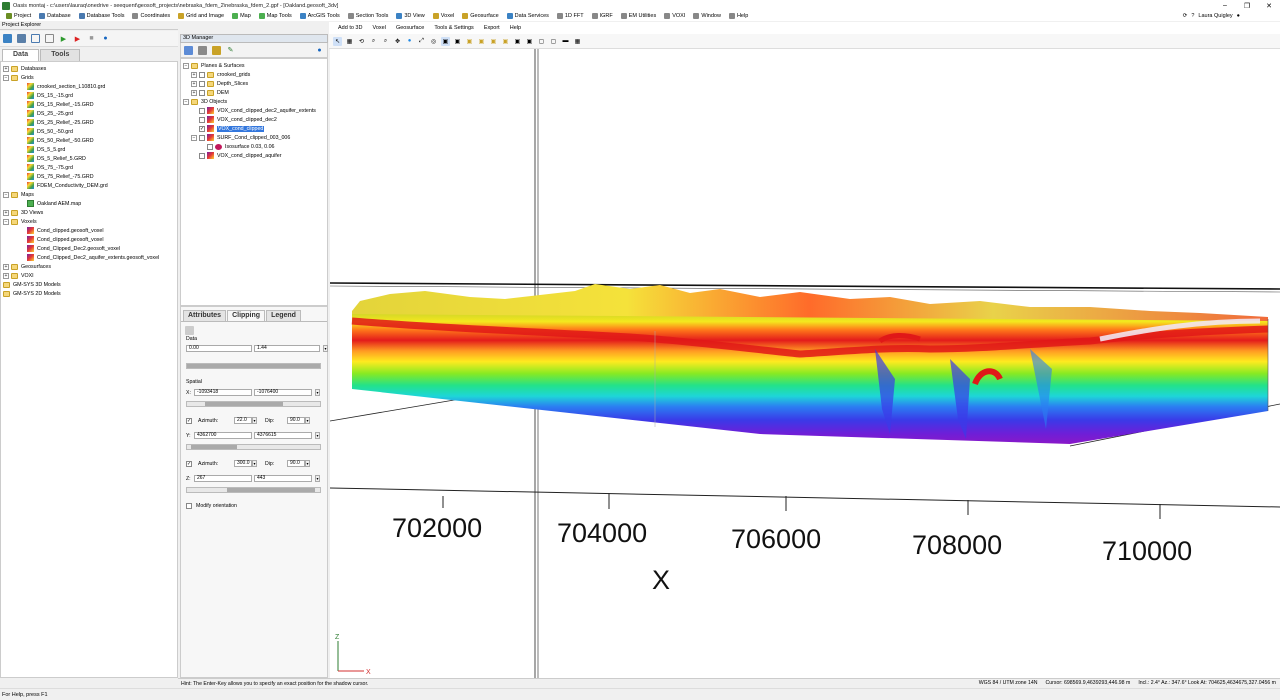 The height and width of the screenshot is (700, 1280). I want to click on open-icon, so click(49, 38).